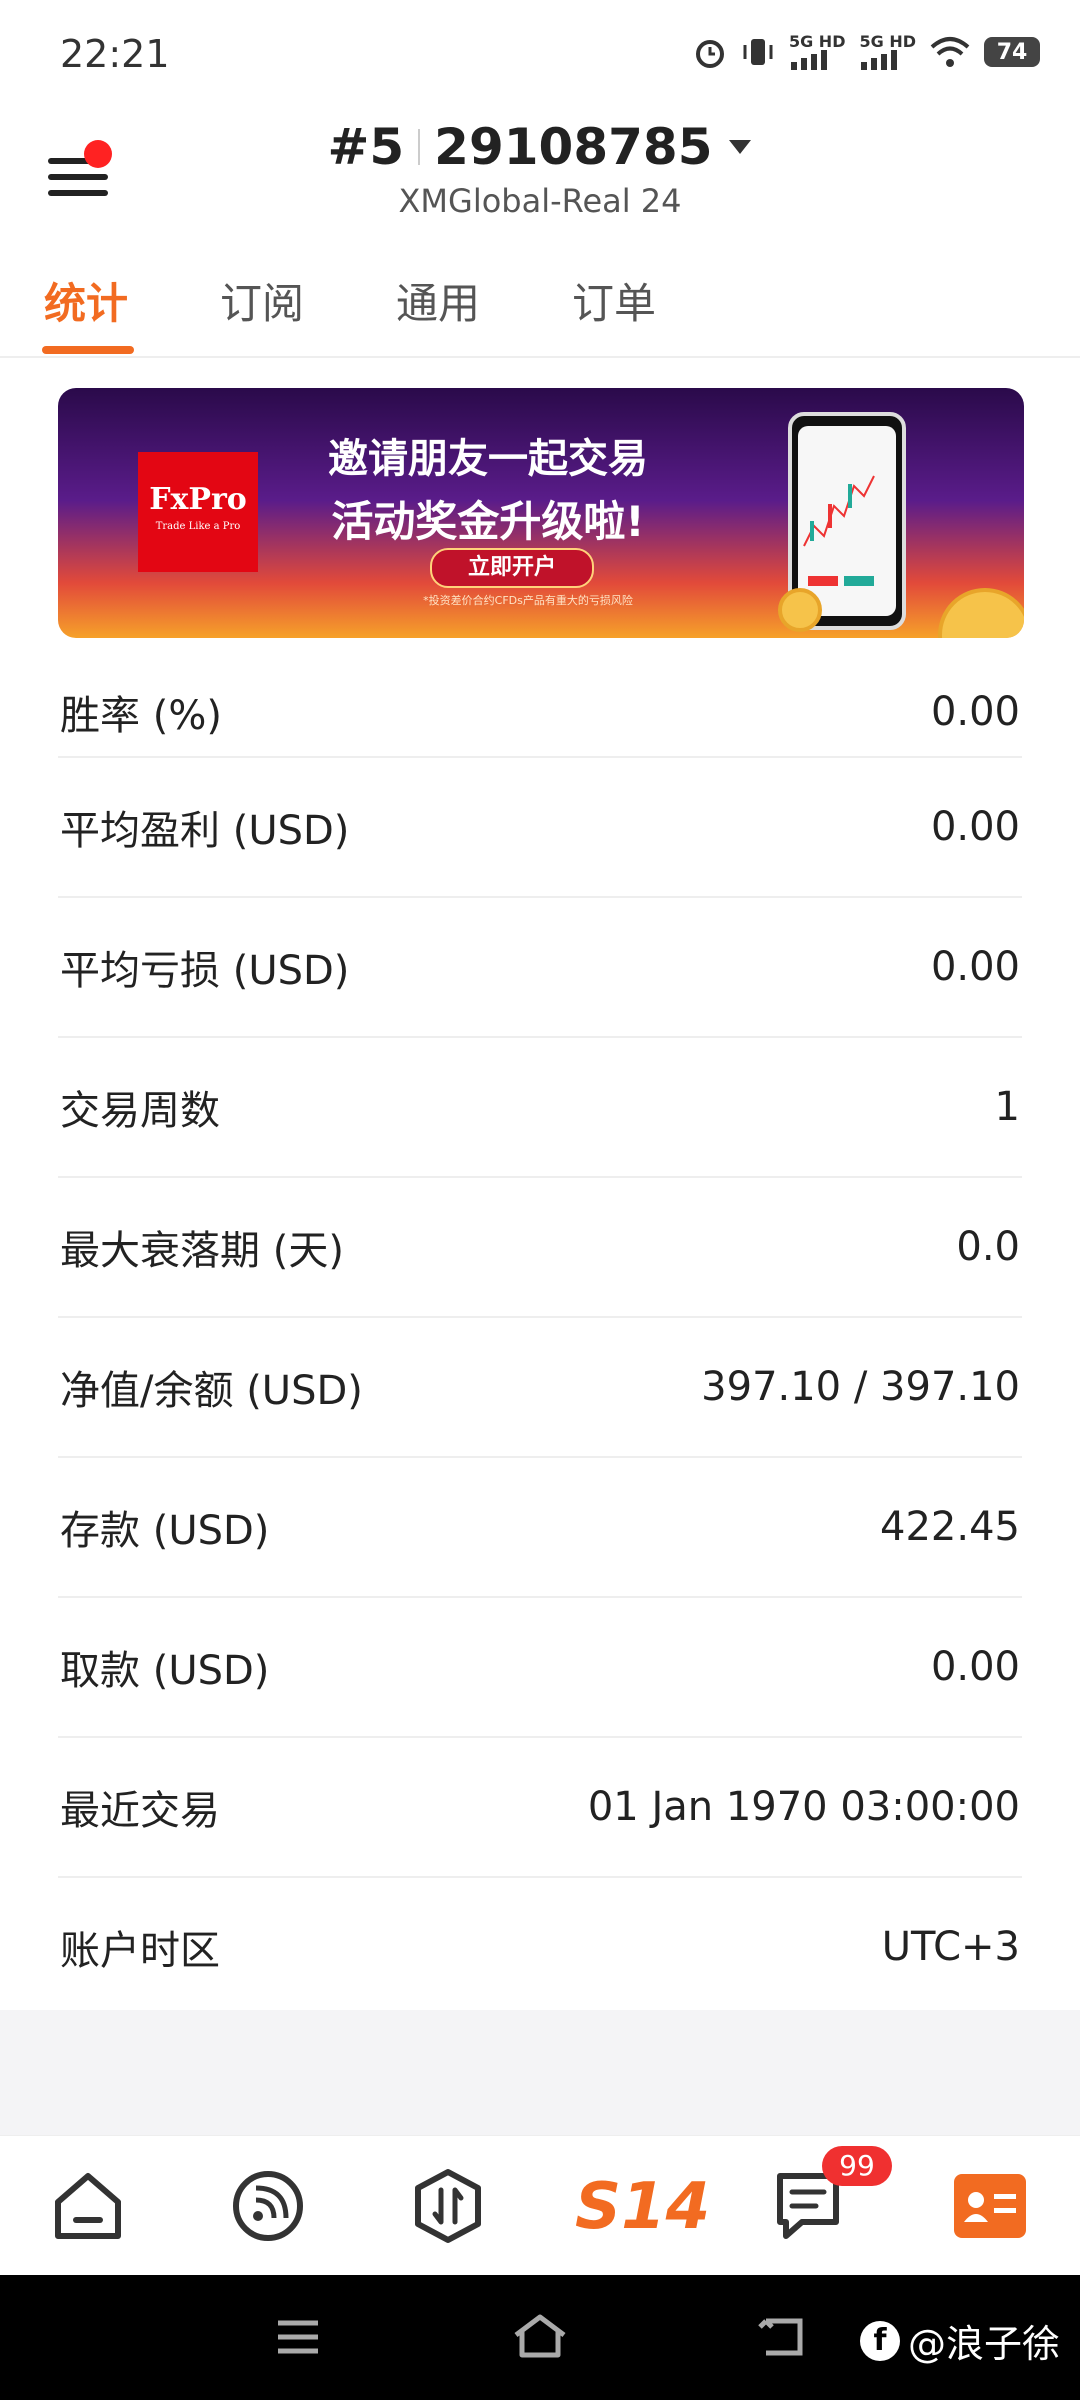 Image resolution: width=1080 pixels, height=2400 pixels. Describe the element at coordinates (140, 1111) in the screenshot. I see `stat-label: 交易周数` at that location.